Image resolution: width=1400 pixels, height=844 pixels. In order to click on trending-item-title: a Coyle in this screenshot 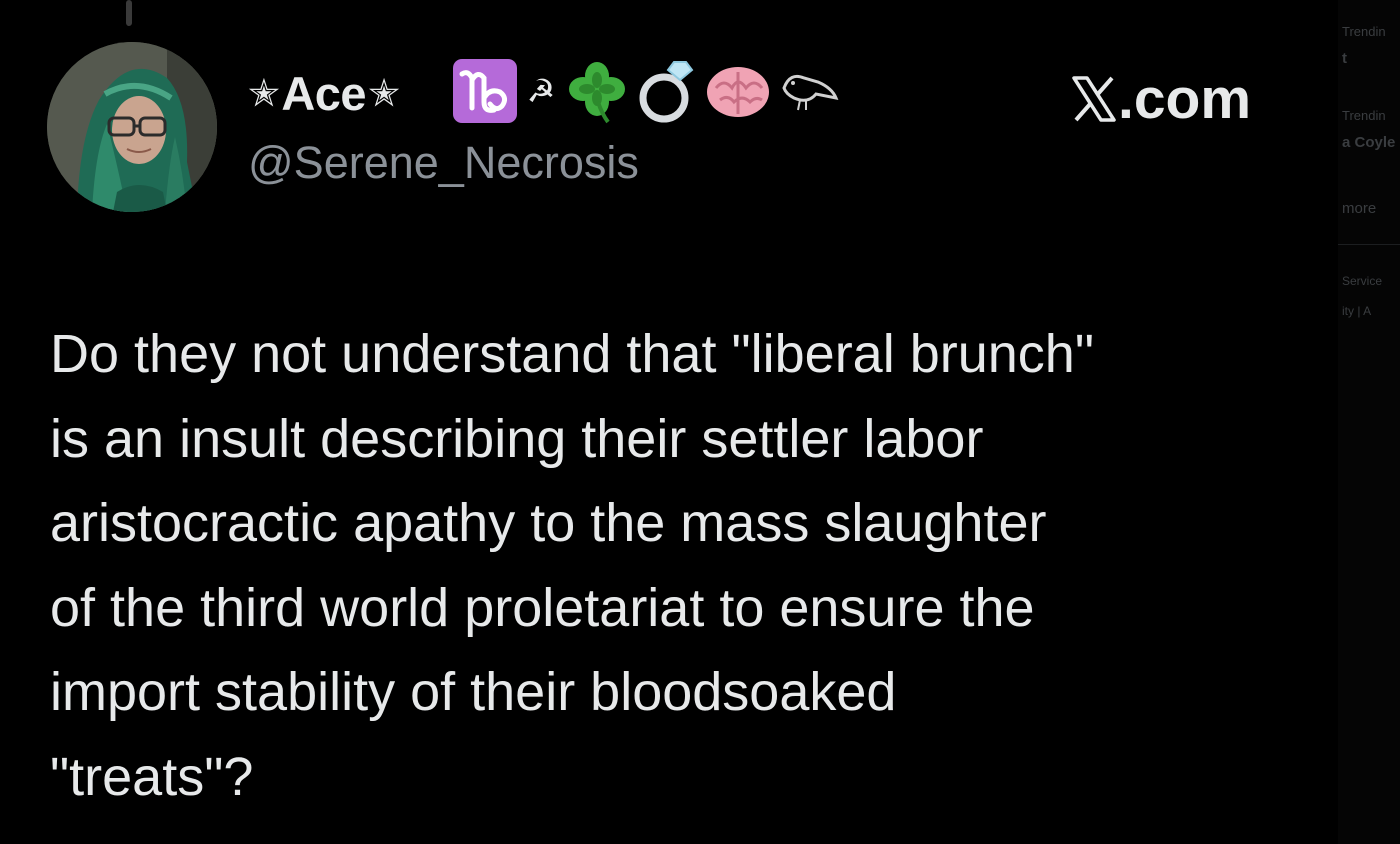, I will do `click(1368, 142)`.